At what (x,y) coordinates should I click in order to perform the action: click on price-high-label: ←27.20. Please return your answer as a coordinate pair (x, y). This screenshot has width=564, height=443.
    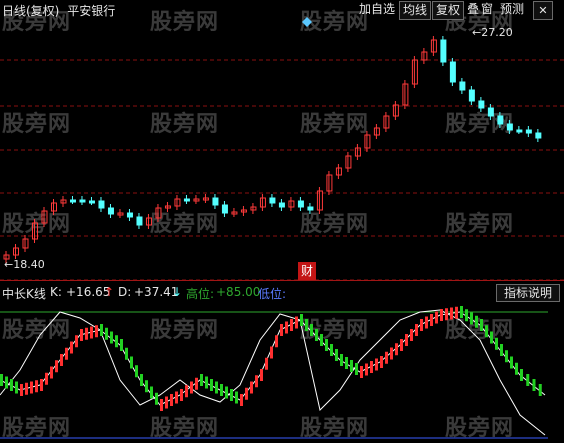
    Looking at the image, I should click on (492, 32).